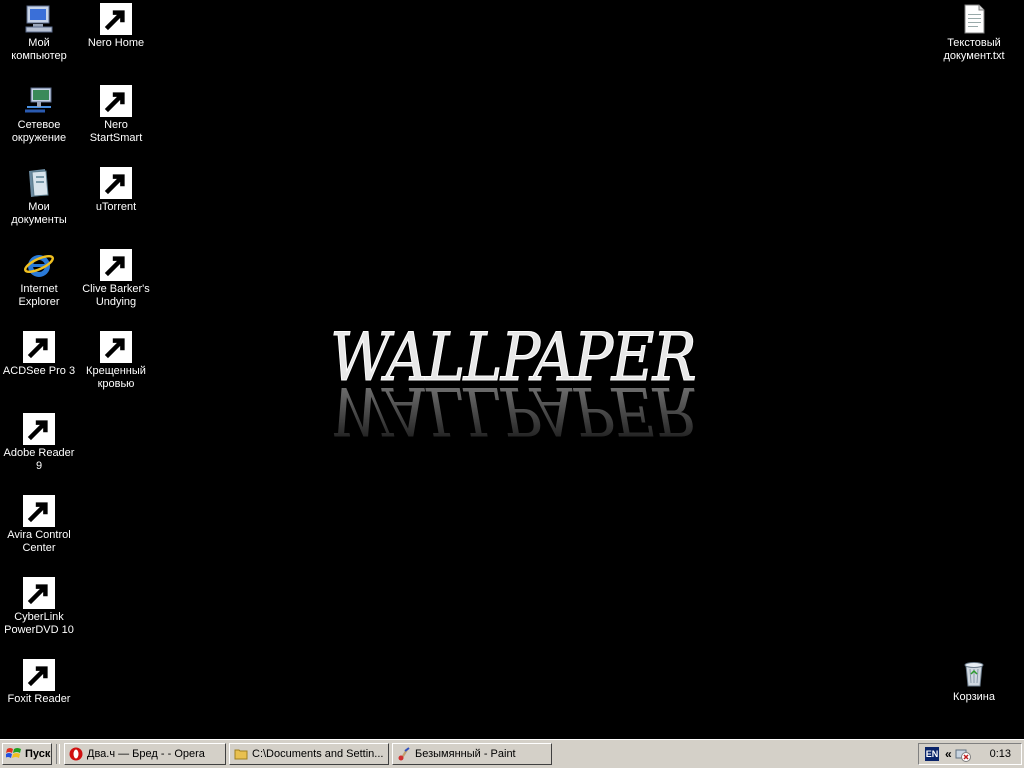 This screenshot has height=768, width=1024. I want to click on recycle-bin-icon, so click(974, 673).